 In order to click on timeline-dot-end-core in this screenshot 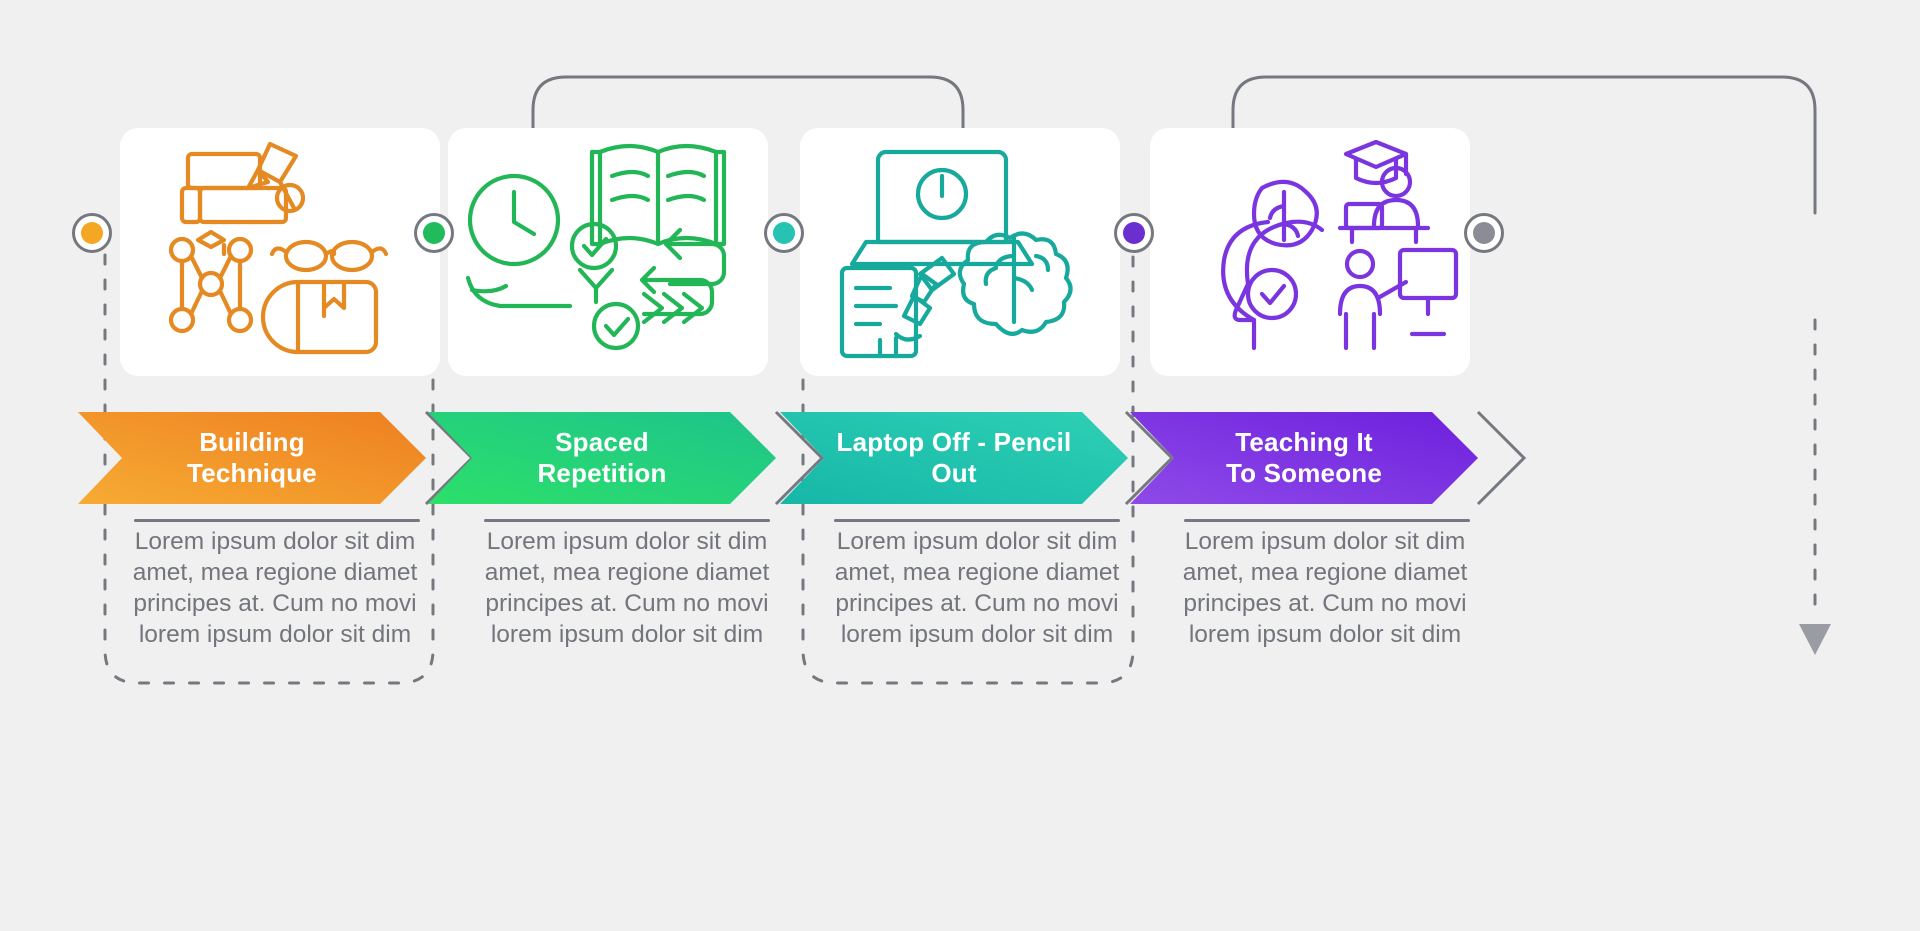, I will do `click(1484, 233)`.